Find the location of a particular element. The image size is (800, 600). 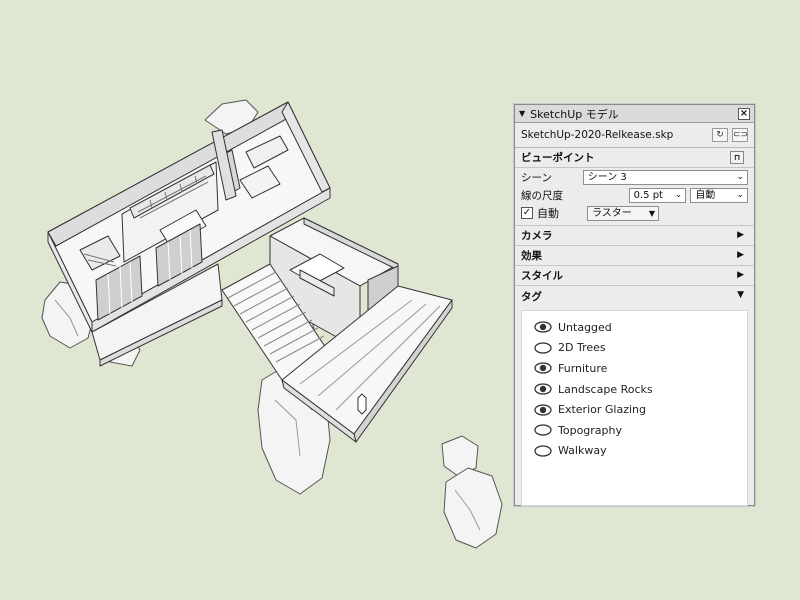

line-scale-select: 0.5 pt ⌄ is located at coordinates (657, 195).